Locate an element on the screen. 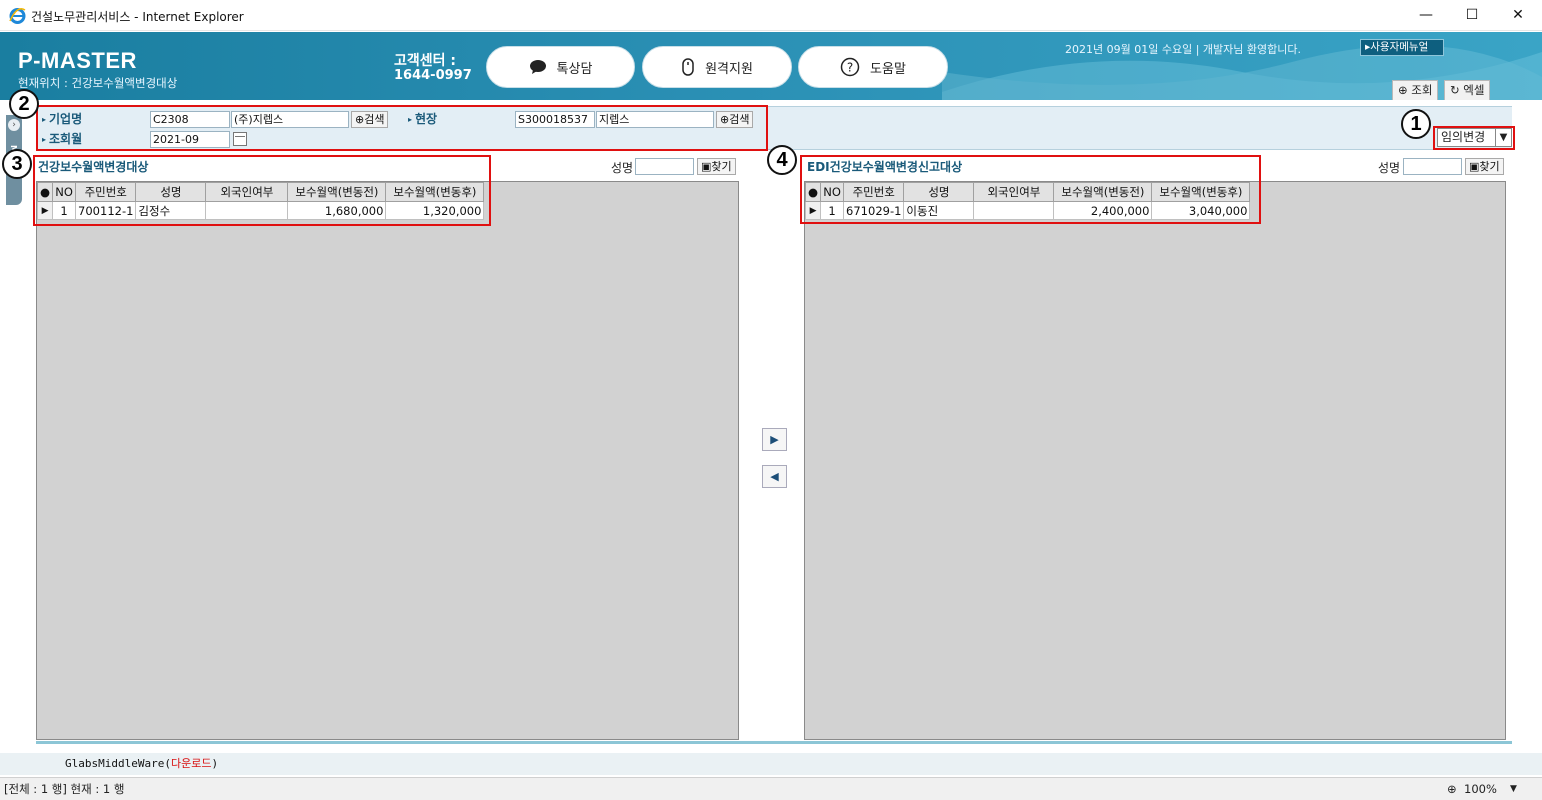 The height and width of the screenshot is (800, 1542). internet-explorer-icon is located at coordinates (17, 16).